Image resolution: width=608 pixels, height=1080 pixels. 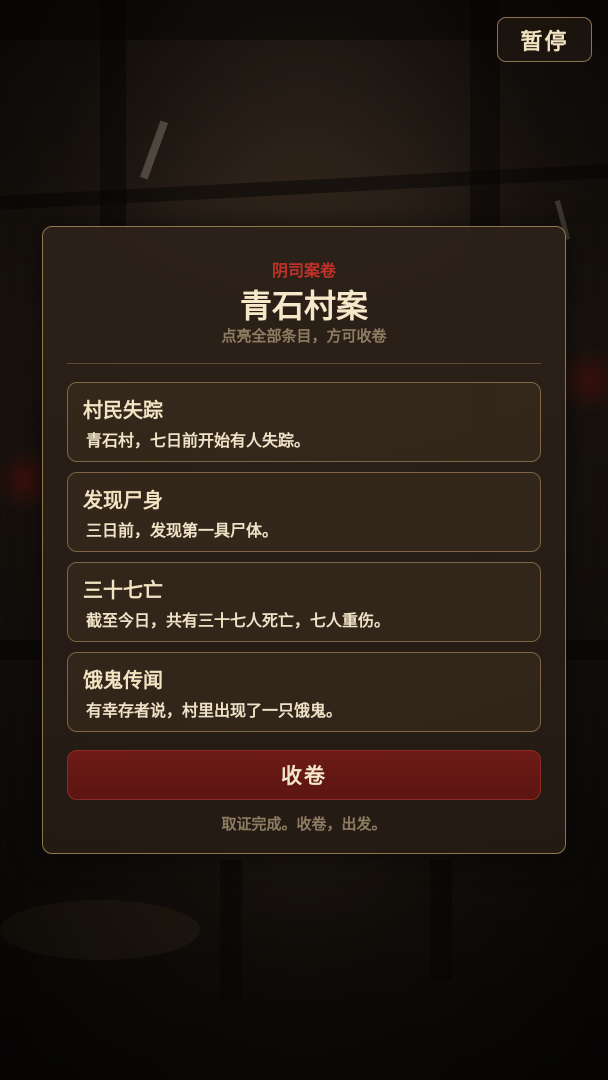 I want to click on entry-description: 三日前，发现第一具尸体。, so click(x=182, y=530).